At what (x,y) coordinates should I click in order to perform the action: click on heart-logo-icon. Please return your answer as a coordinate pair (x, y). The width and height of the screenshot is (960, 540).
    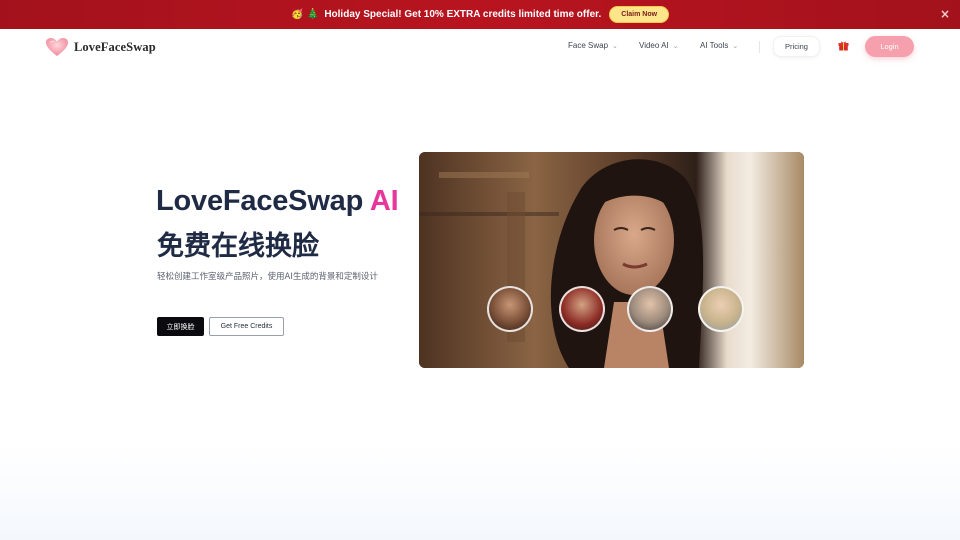
    Looking at the image, I should click on (57, 47).